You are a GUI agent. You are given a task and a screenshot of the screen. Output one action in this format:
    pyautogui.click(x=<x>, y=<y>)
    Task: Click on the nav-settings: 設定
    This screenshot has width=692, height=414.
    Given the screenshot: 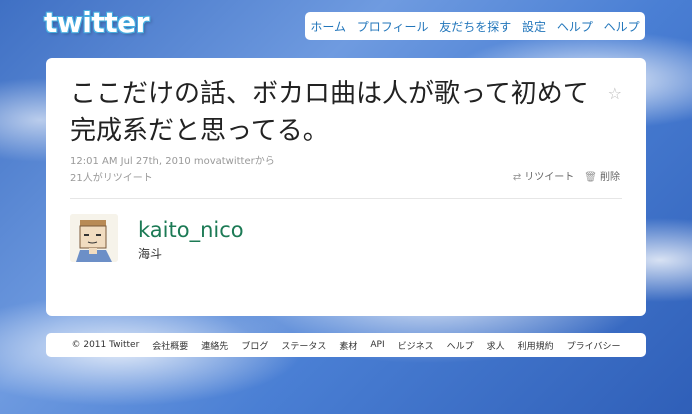 What is the action you would take?
    pyautogui.click(x=534, y=26)
    